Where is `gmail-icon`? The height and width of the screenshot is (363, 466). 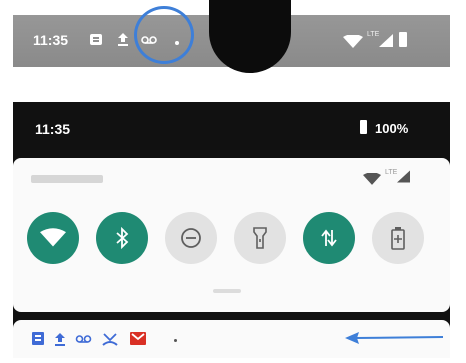
gmail-icon is located at coordinates (138, 338).